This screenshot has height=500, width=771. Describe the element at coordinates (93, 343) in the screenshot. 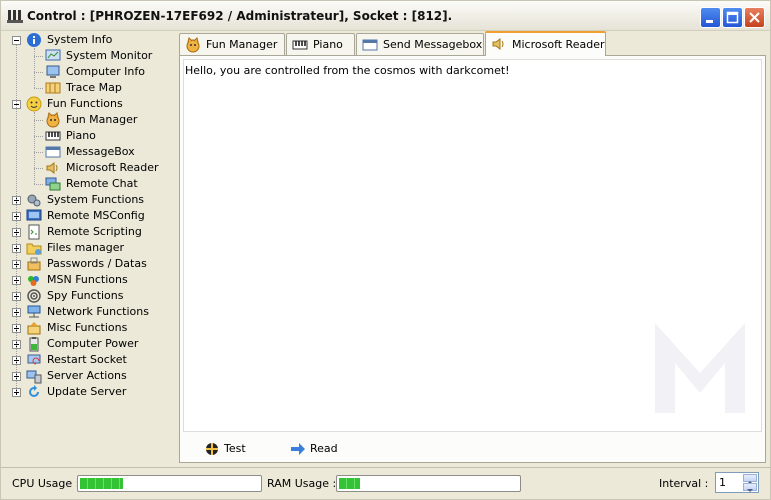

I see `tree-item-label: Computer Power` at that location.